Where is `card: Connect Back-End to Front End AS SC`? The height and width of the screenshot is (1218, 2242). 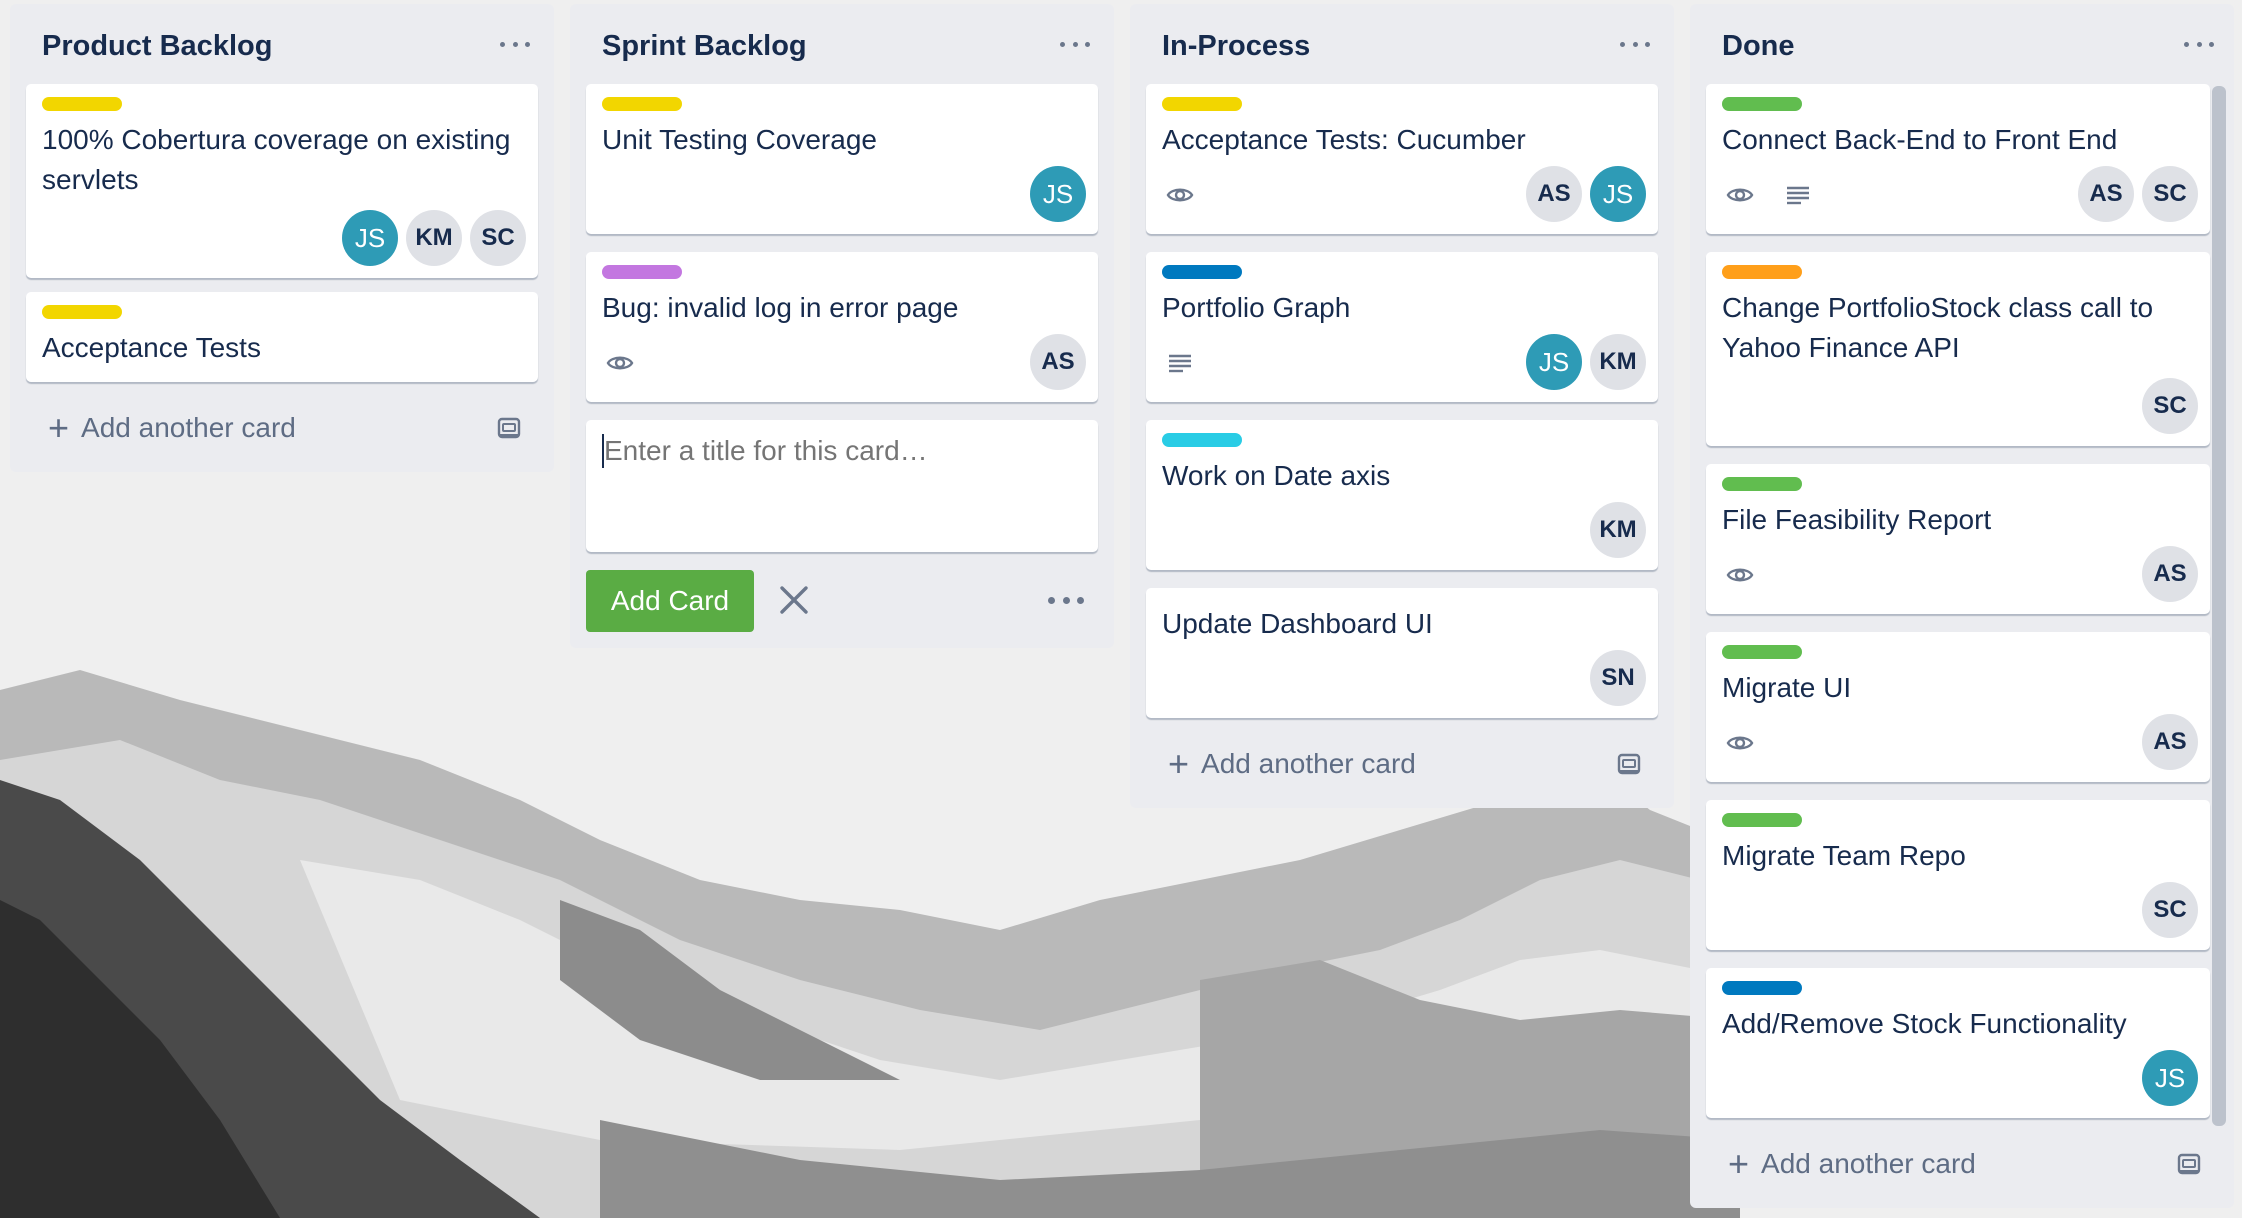 card: Connect Back-End to Front End AS SC is located at coordinates (1958, 159).